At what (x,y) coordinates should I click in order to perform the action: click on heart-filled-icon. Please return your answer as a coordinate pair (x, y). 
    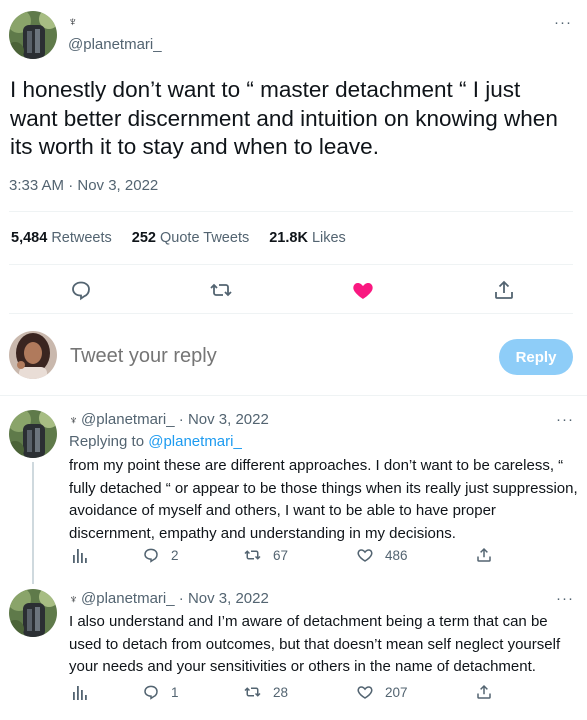
    Looking at the image, I should click on (363, 292).